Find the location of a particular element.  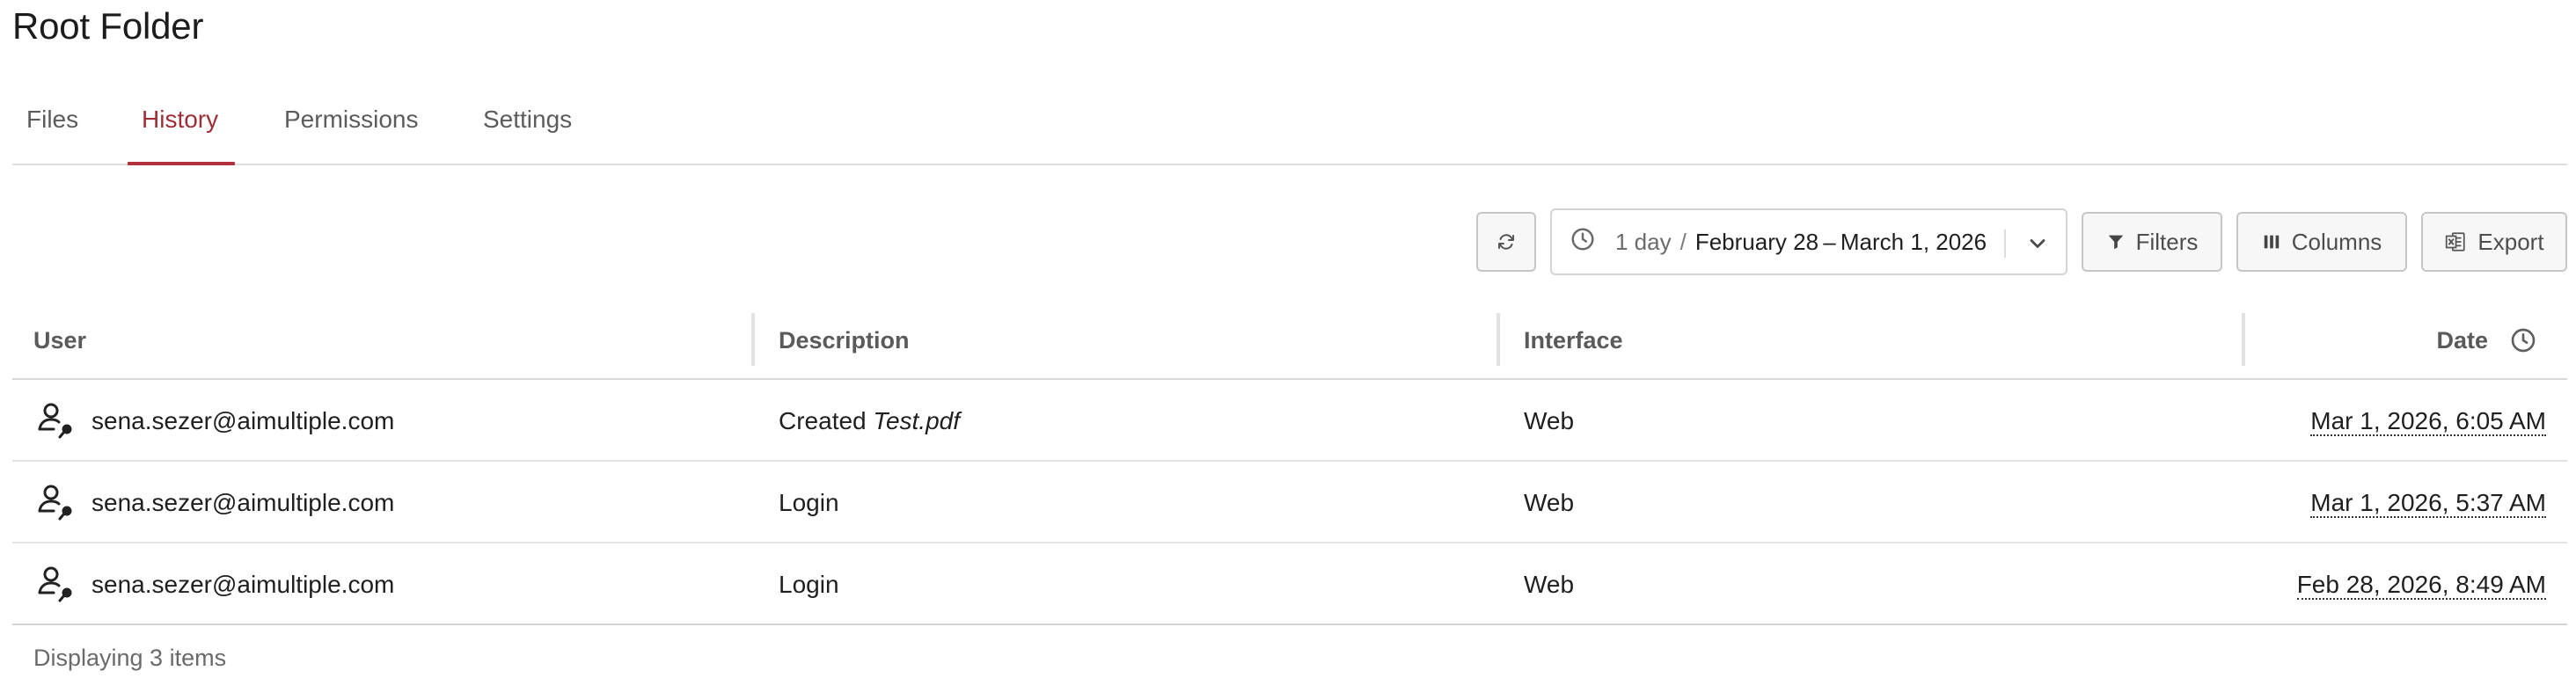

column-header-description: Description is located at coordinates (844, 339).